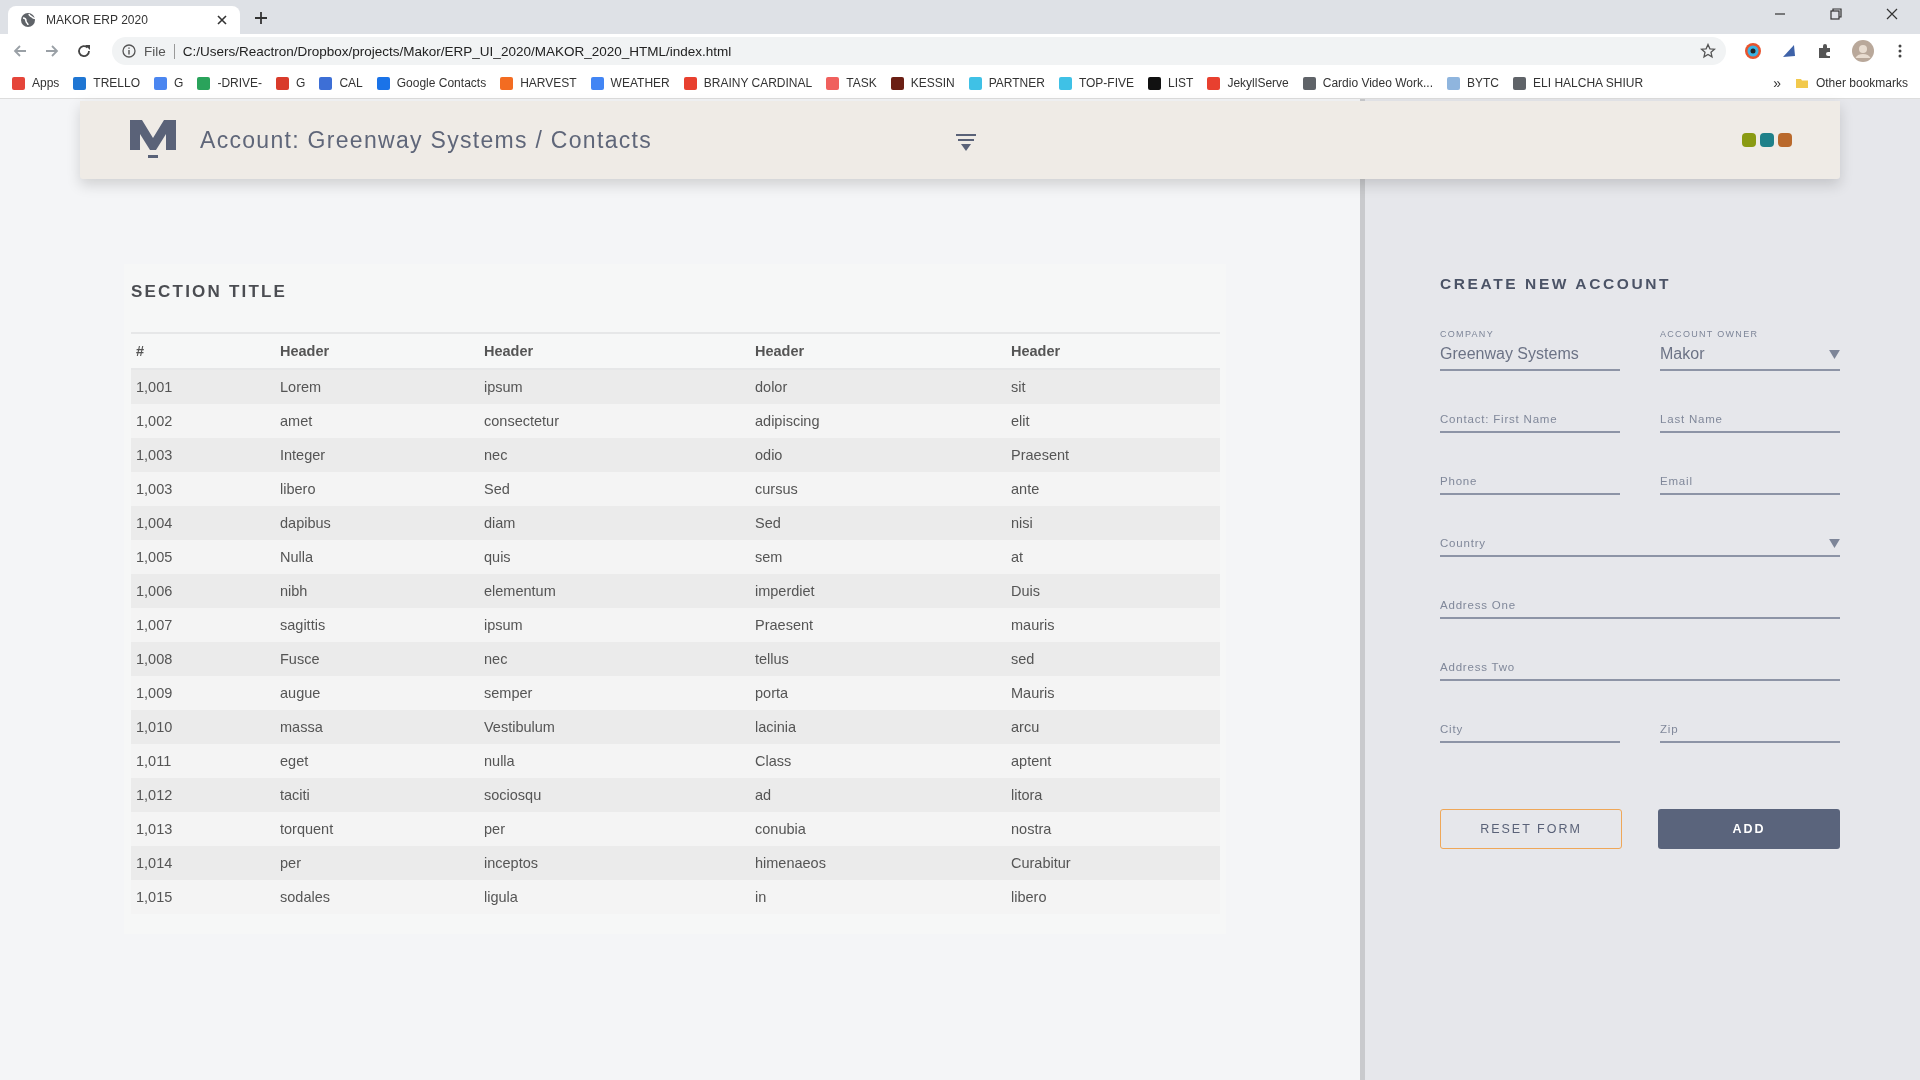 Image resolution: width=1920 pixels, height=1080 pixels. Describe the element at coordinates (1113, 897) in the screenshot. I see `table-cell: libero` at that location.